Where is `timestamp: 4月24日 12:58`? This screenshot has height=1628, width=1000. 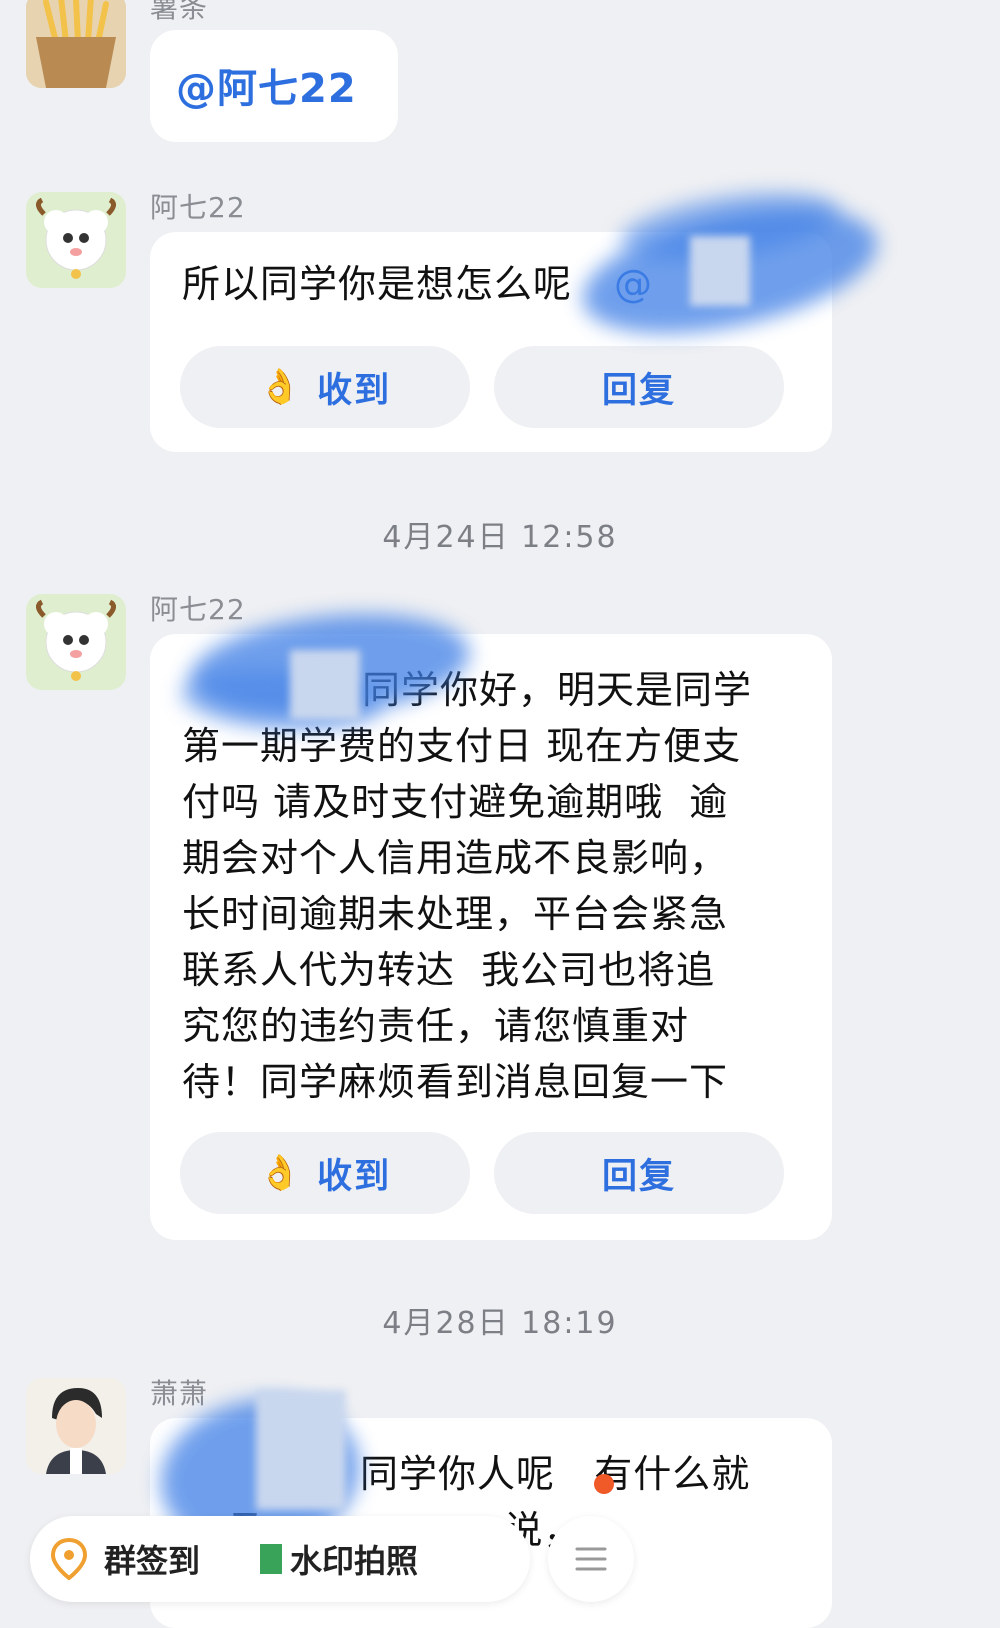
timestamp: 4月24日 12:58 is located at coordinates (500, 537).